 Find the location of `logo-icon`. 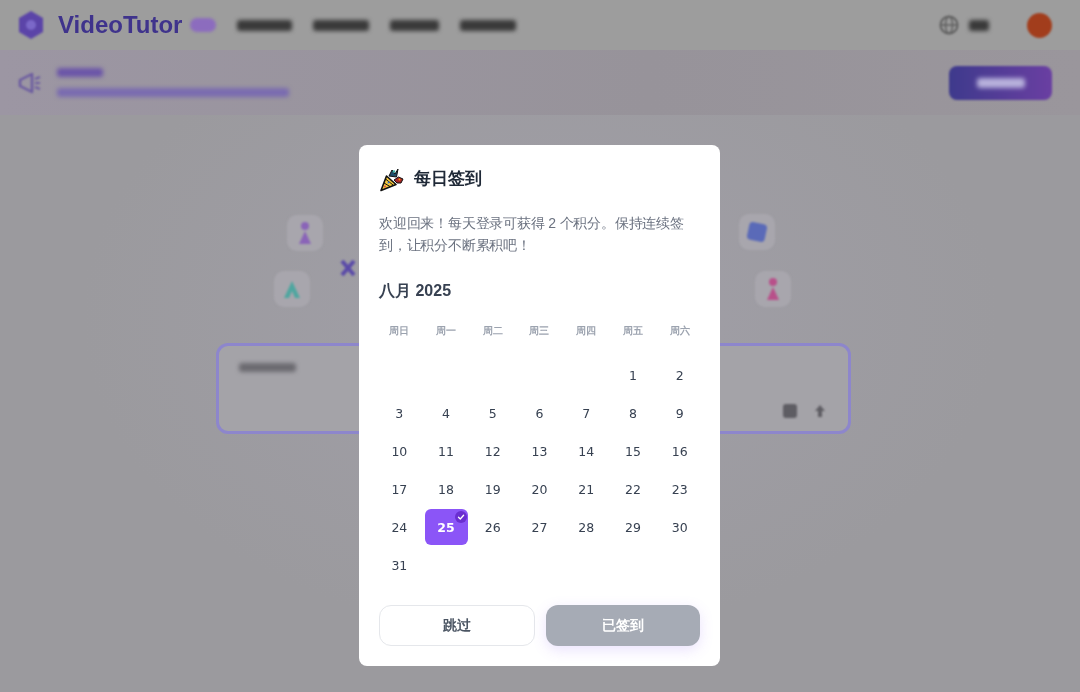

logo-icon is located at coordinates (31, 25).